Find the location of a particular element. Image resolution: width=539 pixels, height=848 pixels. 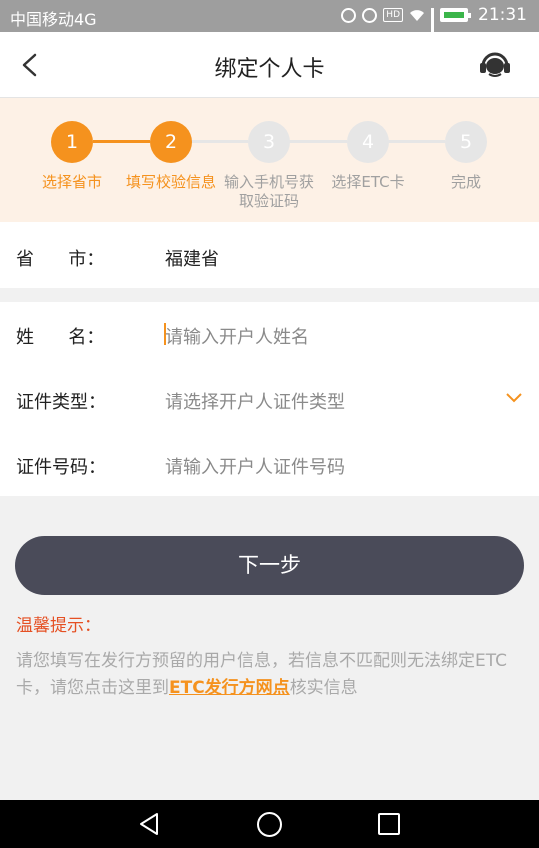

carrier-label: 中国移动4G is located at coordinates (53, 19).